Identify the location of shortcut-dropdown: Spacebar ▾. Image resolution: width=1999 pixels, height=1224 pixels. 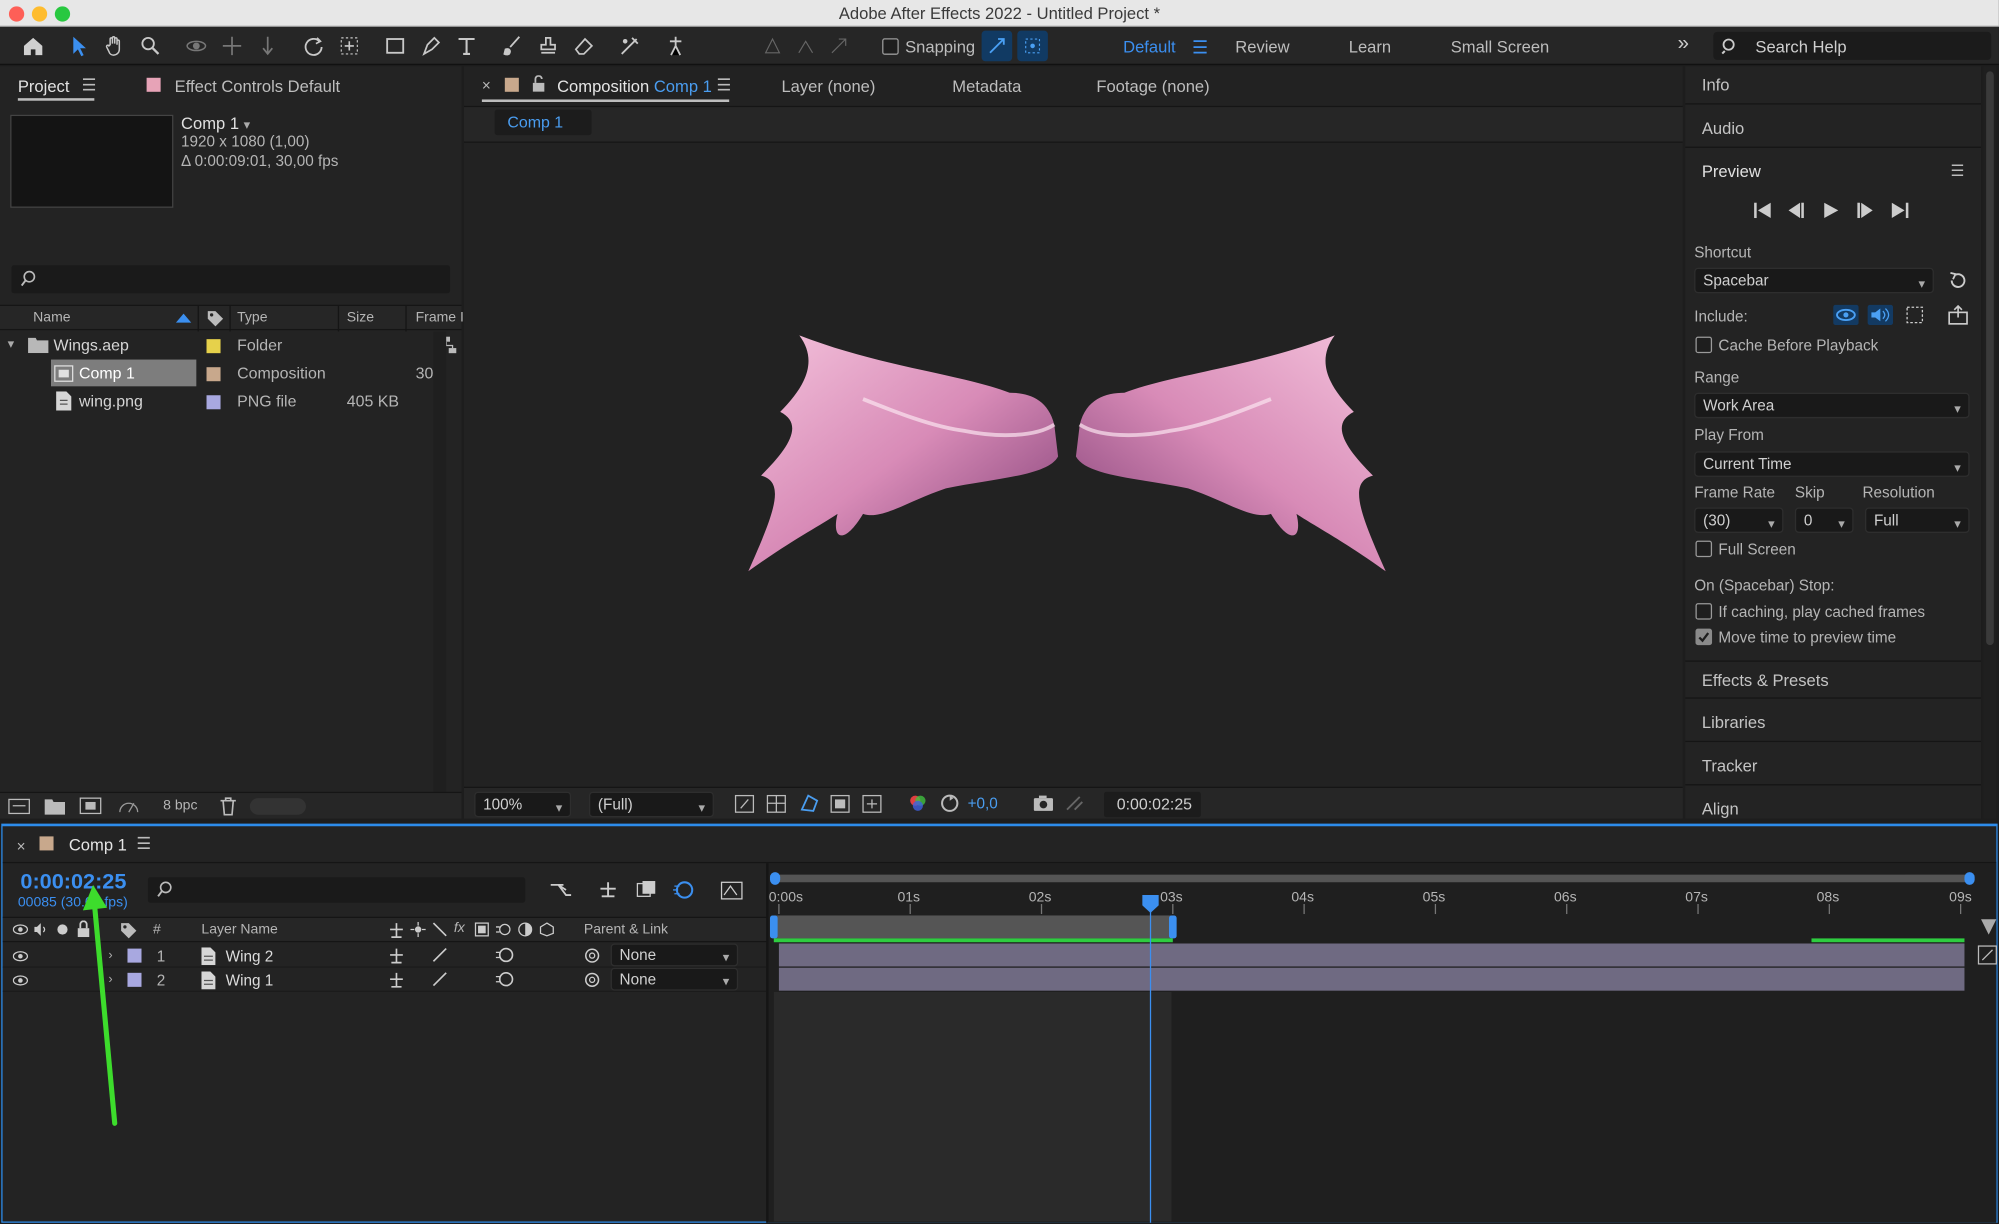
(1814, 280).